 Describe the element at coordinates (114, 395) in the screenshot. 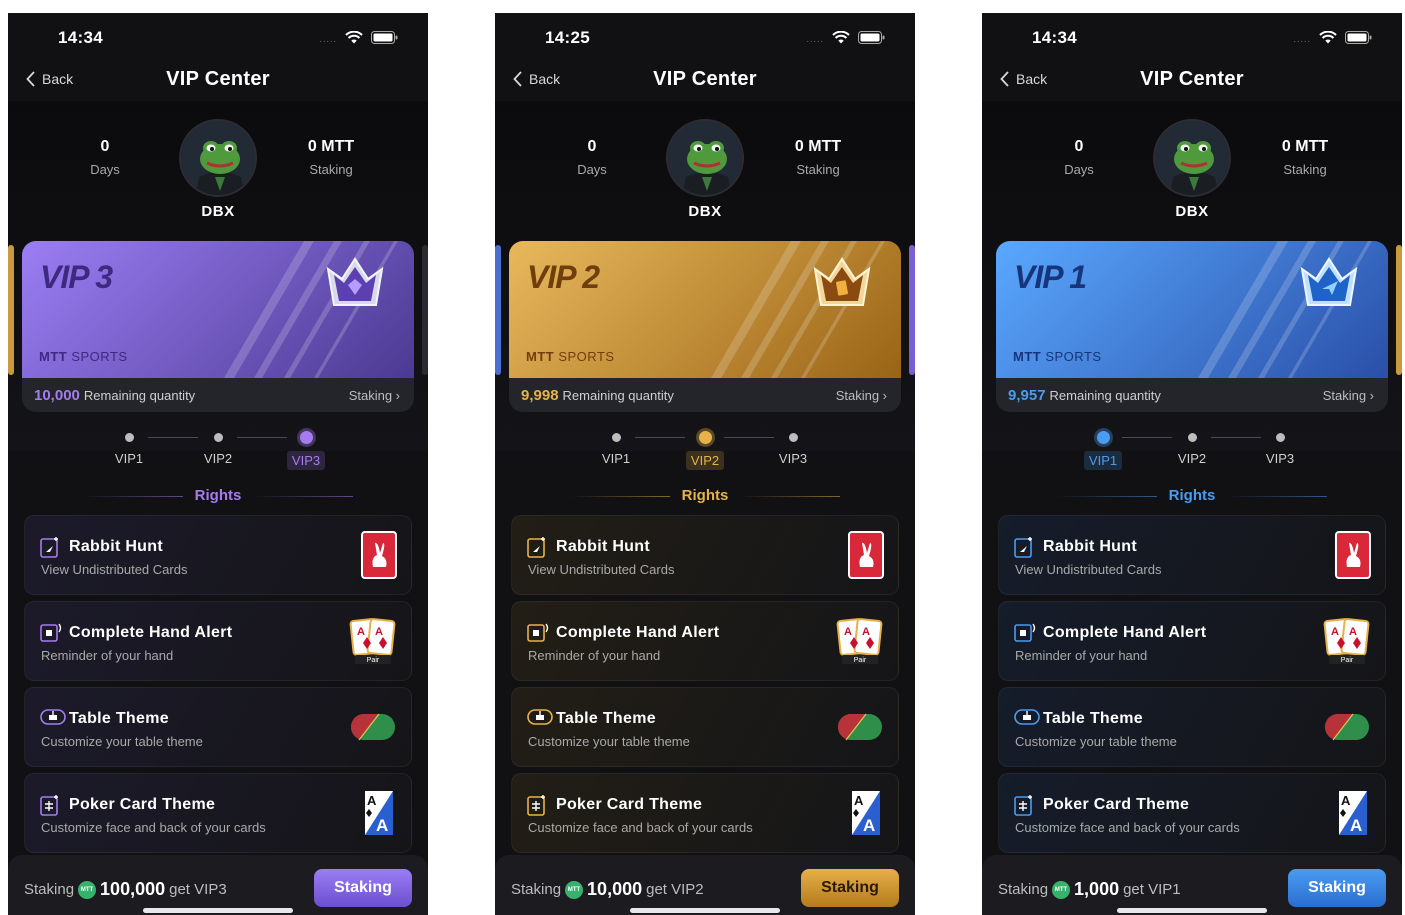

I see `remaining-quantity: 10,000 Remaining quantity` at that location.